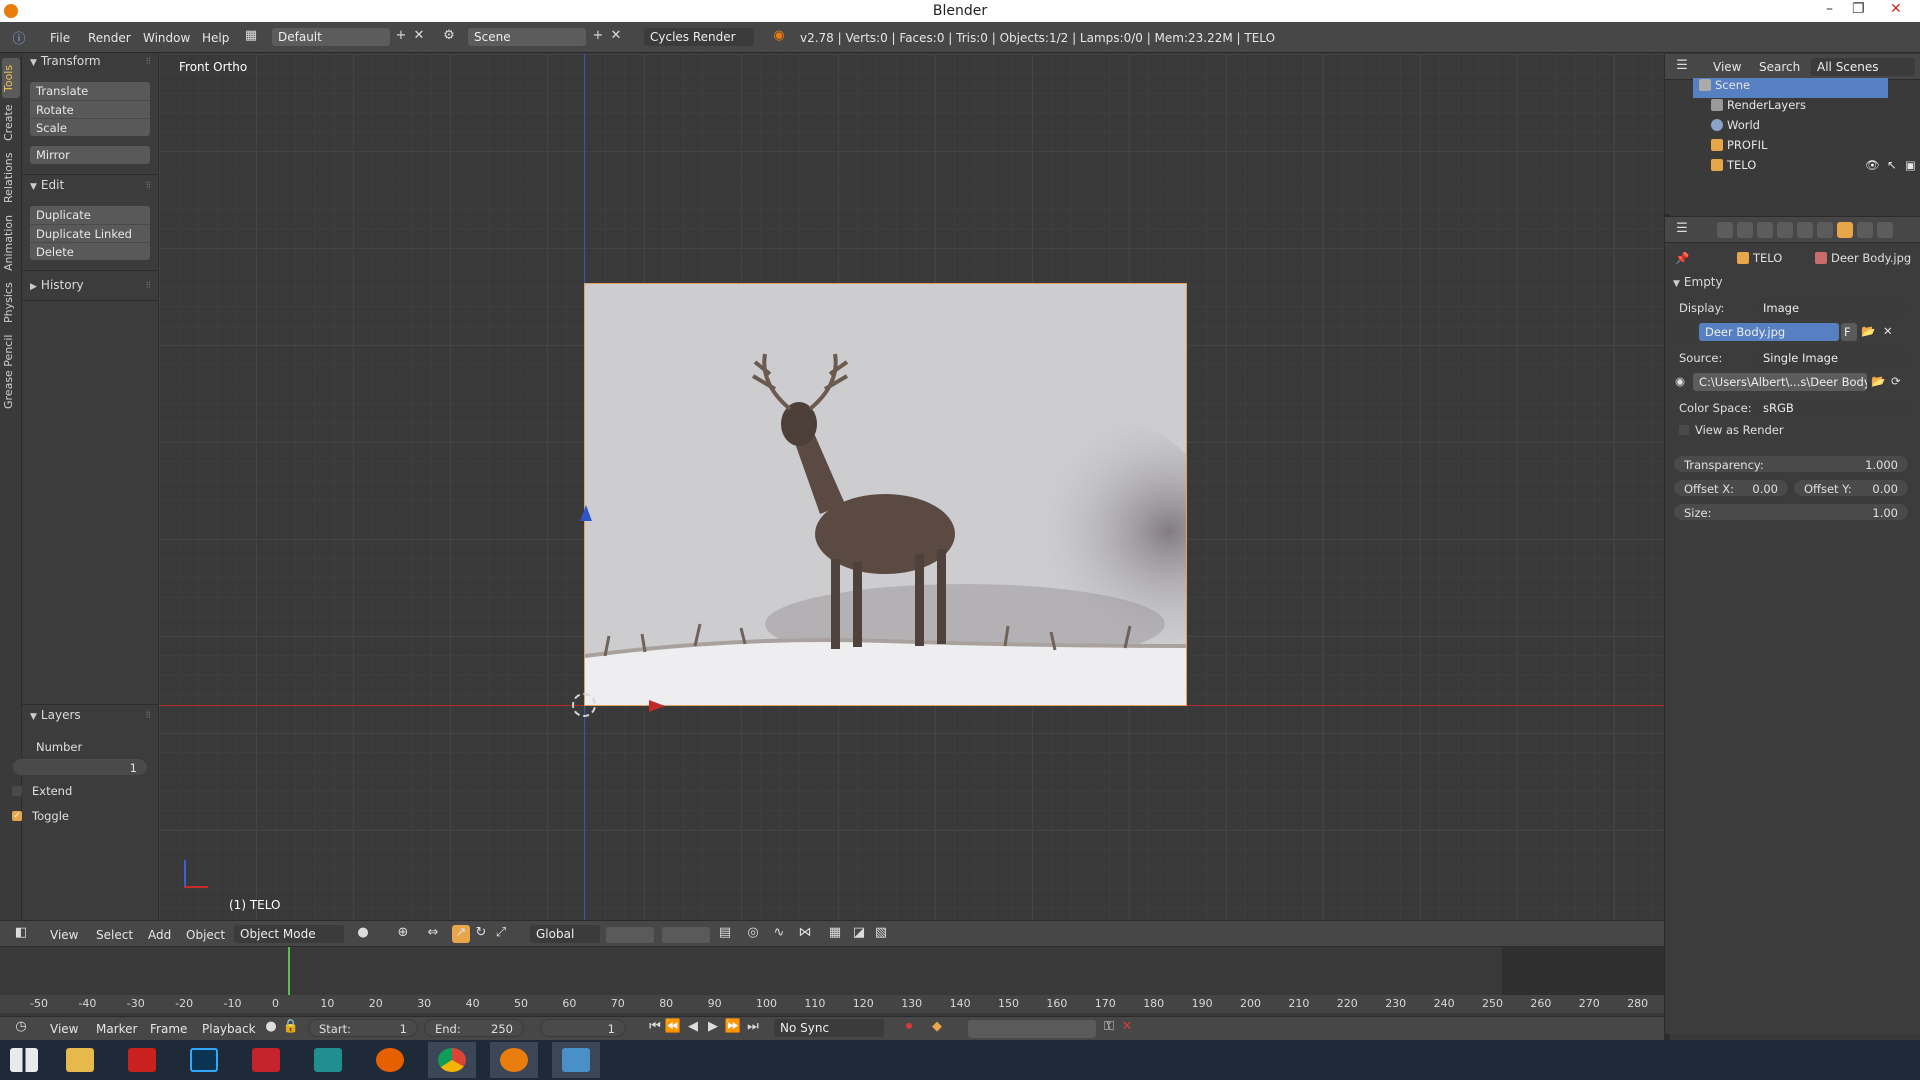 The image size is (1920, 1080). What do you see at coordinates (289, 971) in the screenshot?
I see `current-frame-line` at bounding box center [289, 971].